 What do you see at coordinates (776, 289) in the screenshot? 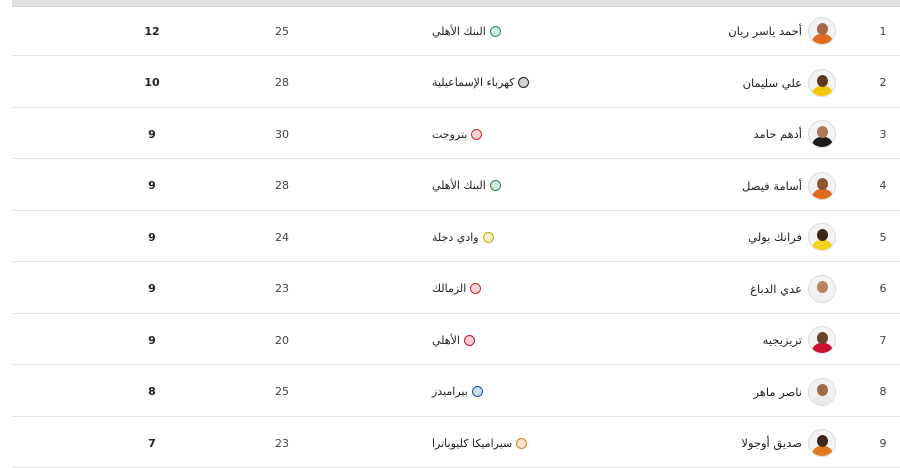
I see `player-name: عدي الدباغ` at bounding box center [776, 289].